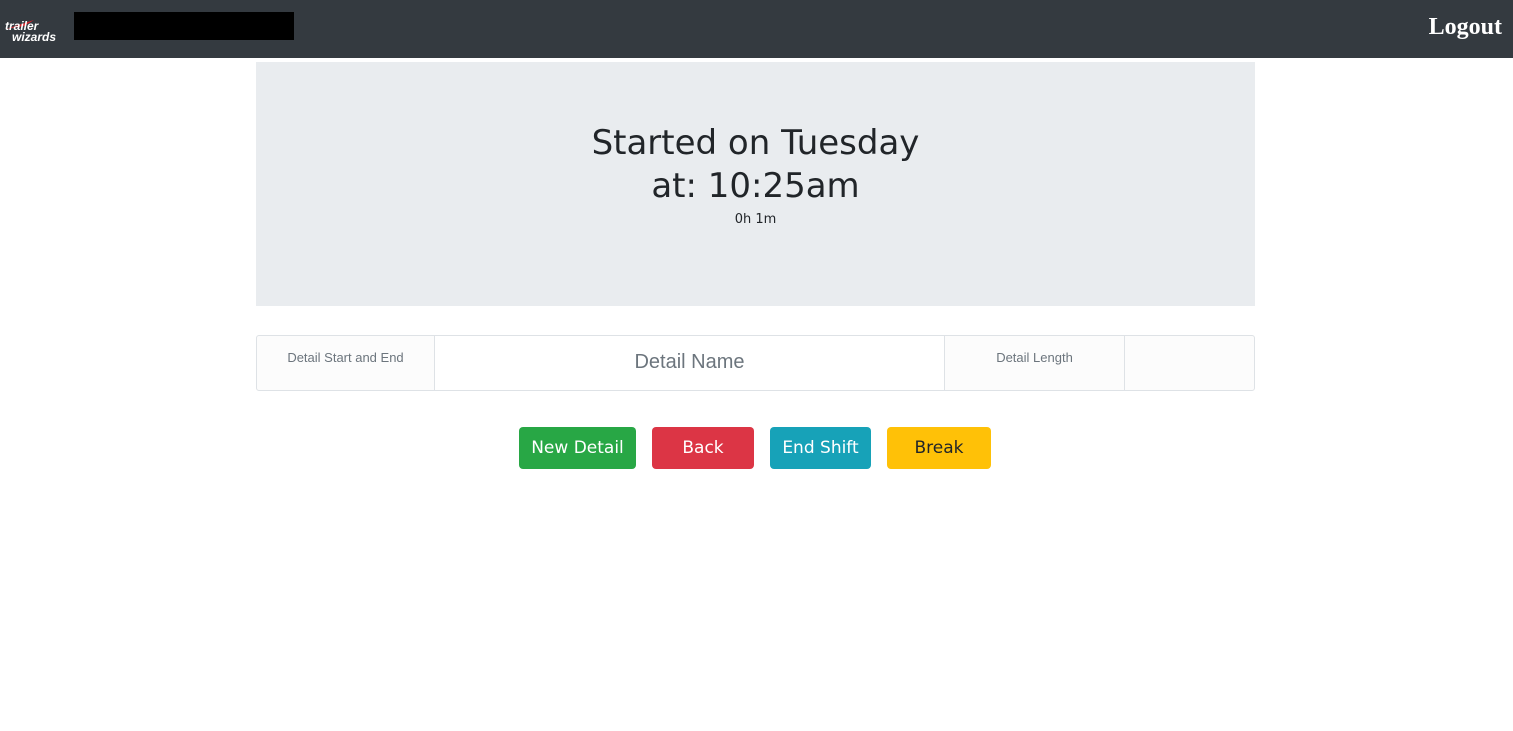  What do you see at coordinates (1465, 27) in the screenshot?
I see `logout-link: Logout` at bounding box center [1465, 27].